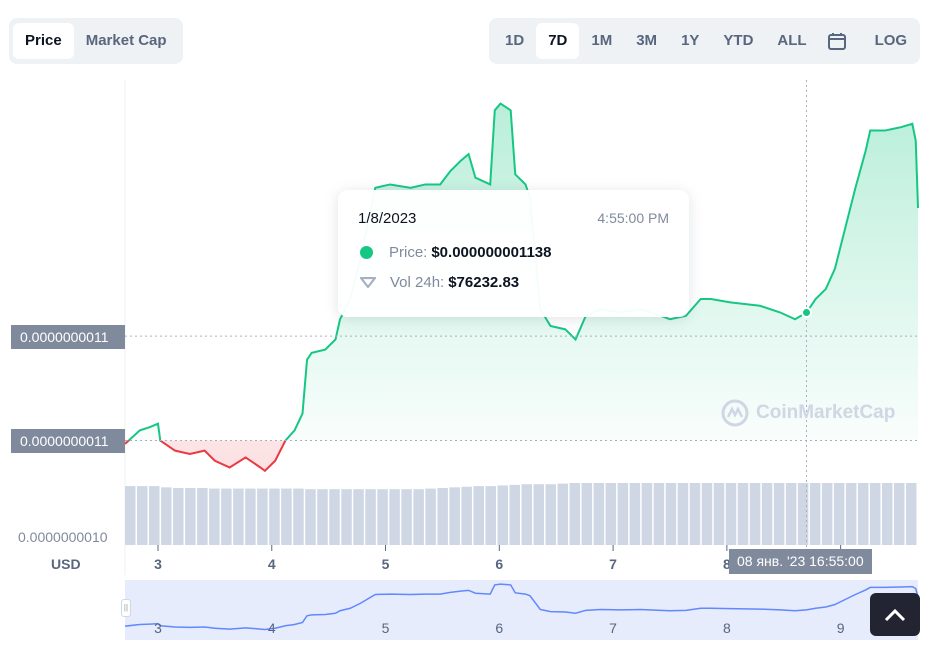 This screenshot has height=653, width=935. Describe the element at coordinates (633, 218) in the screenshot. I see `tooltip-time: 4:55:00 PM` at that location.